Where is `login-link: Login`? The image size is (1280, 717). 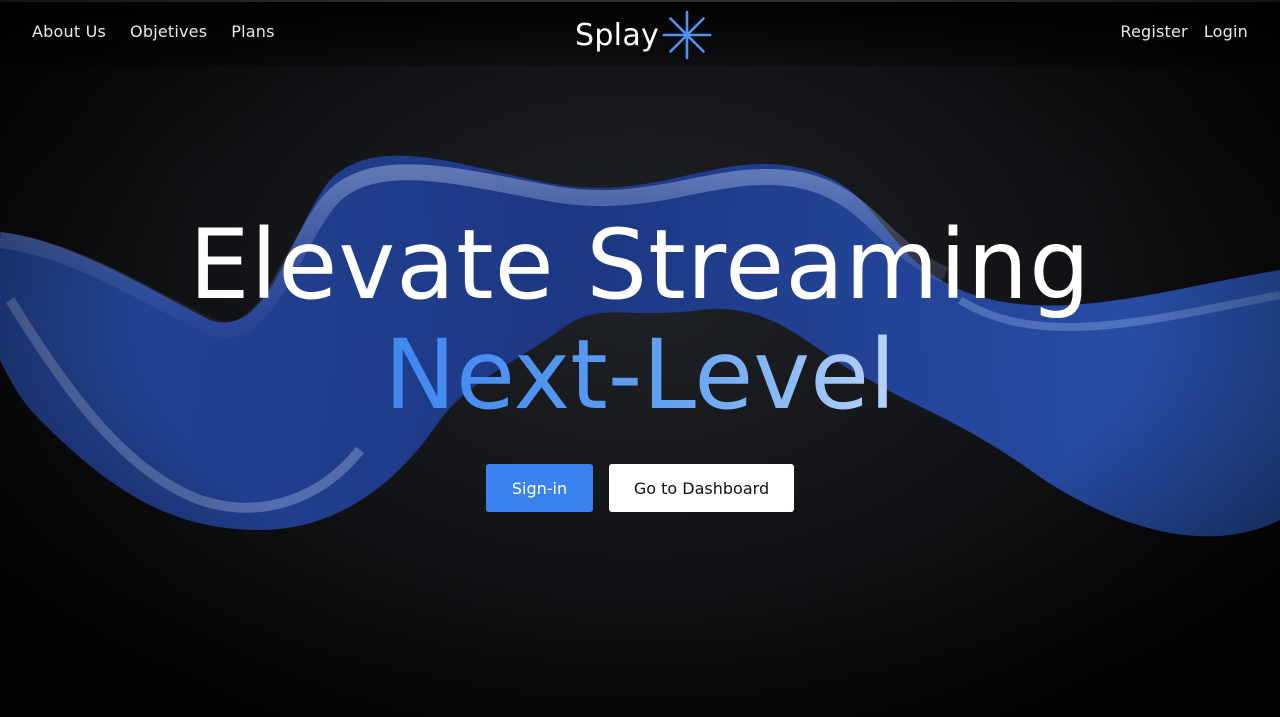 login-link: Login is located at coordinates (1226, 31).